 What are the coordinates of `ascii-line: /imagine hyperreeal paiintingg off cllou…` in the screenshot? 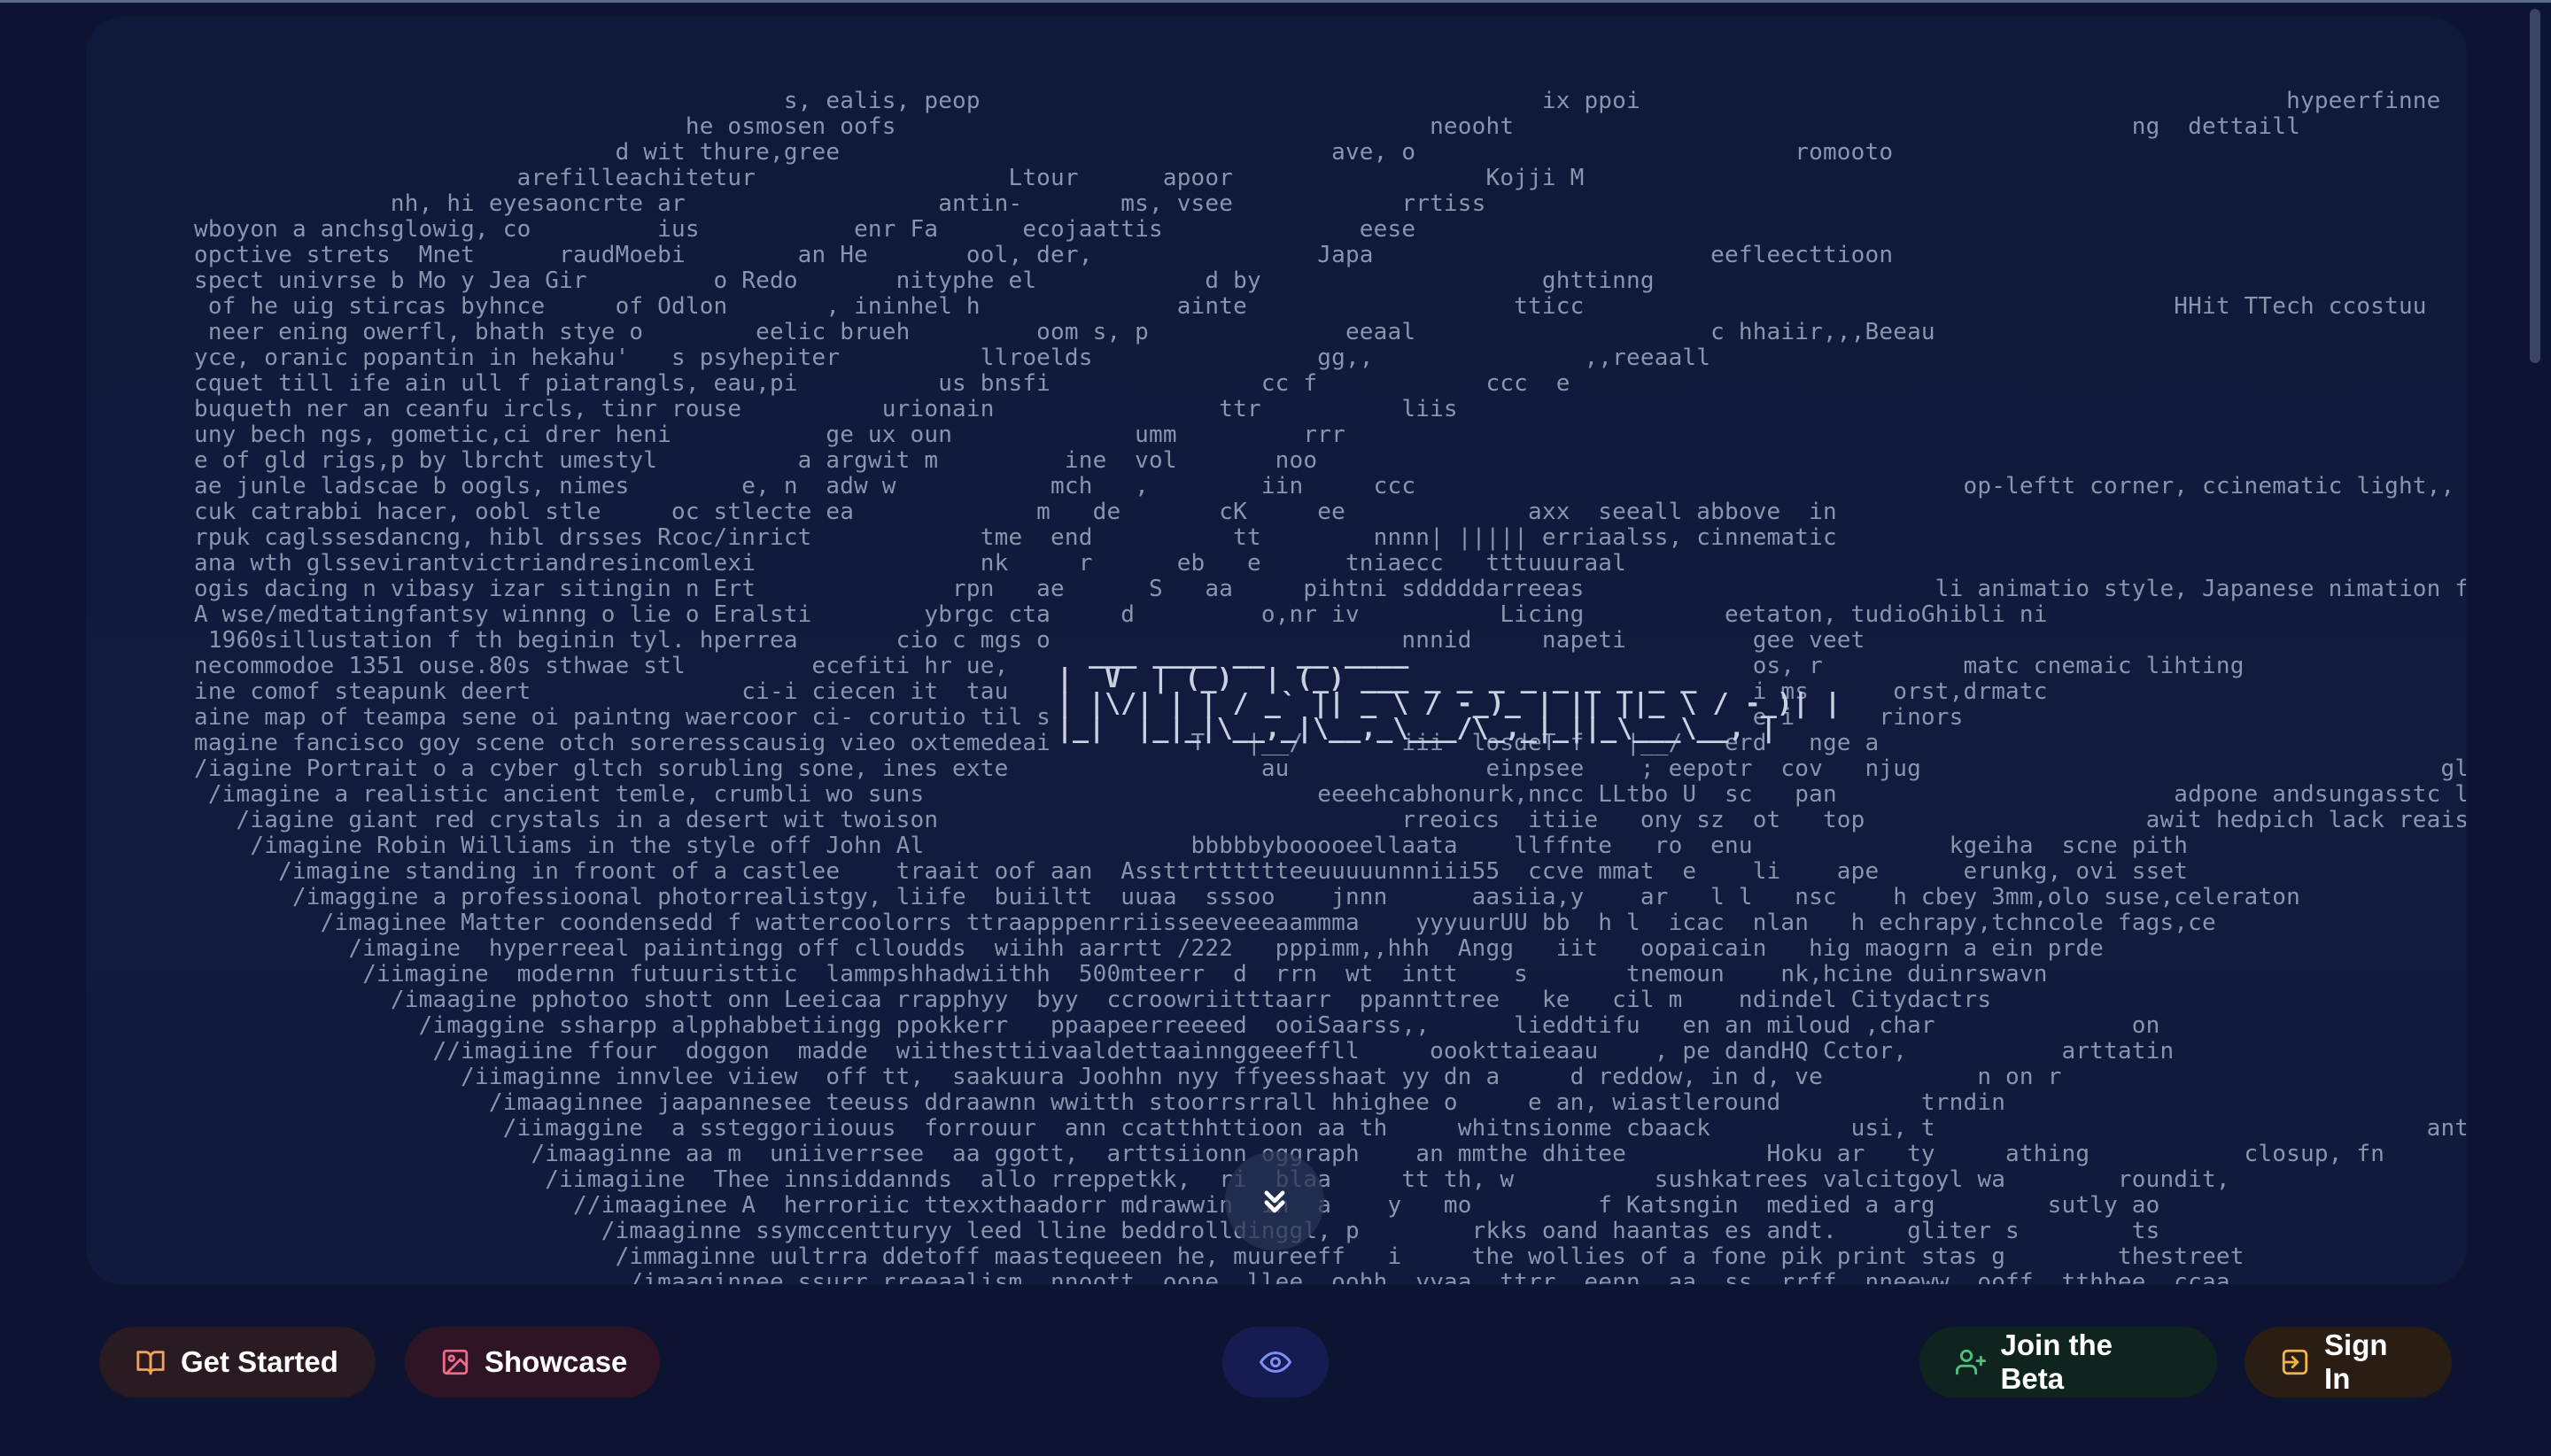 It's located at (1100, 948).